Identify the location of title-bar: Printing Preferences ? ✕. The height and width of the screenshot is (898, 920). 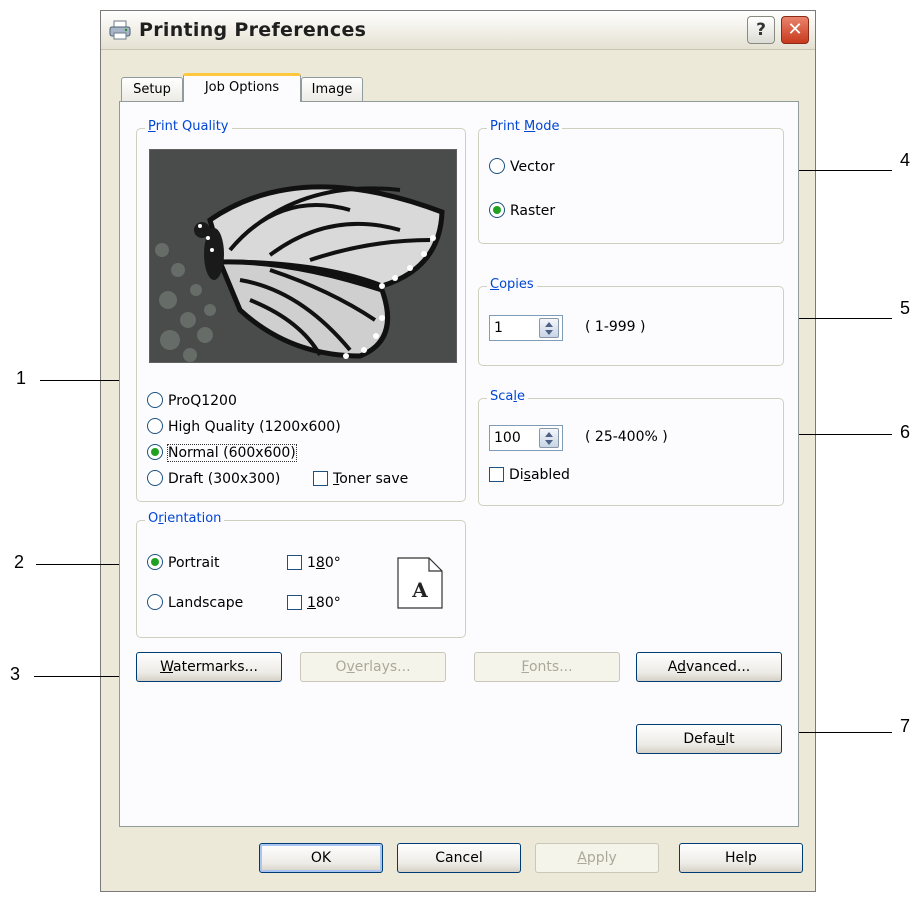
(458, 30).